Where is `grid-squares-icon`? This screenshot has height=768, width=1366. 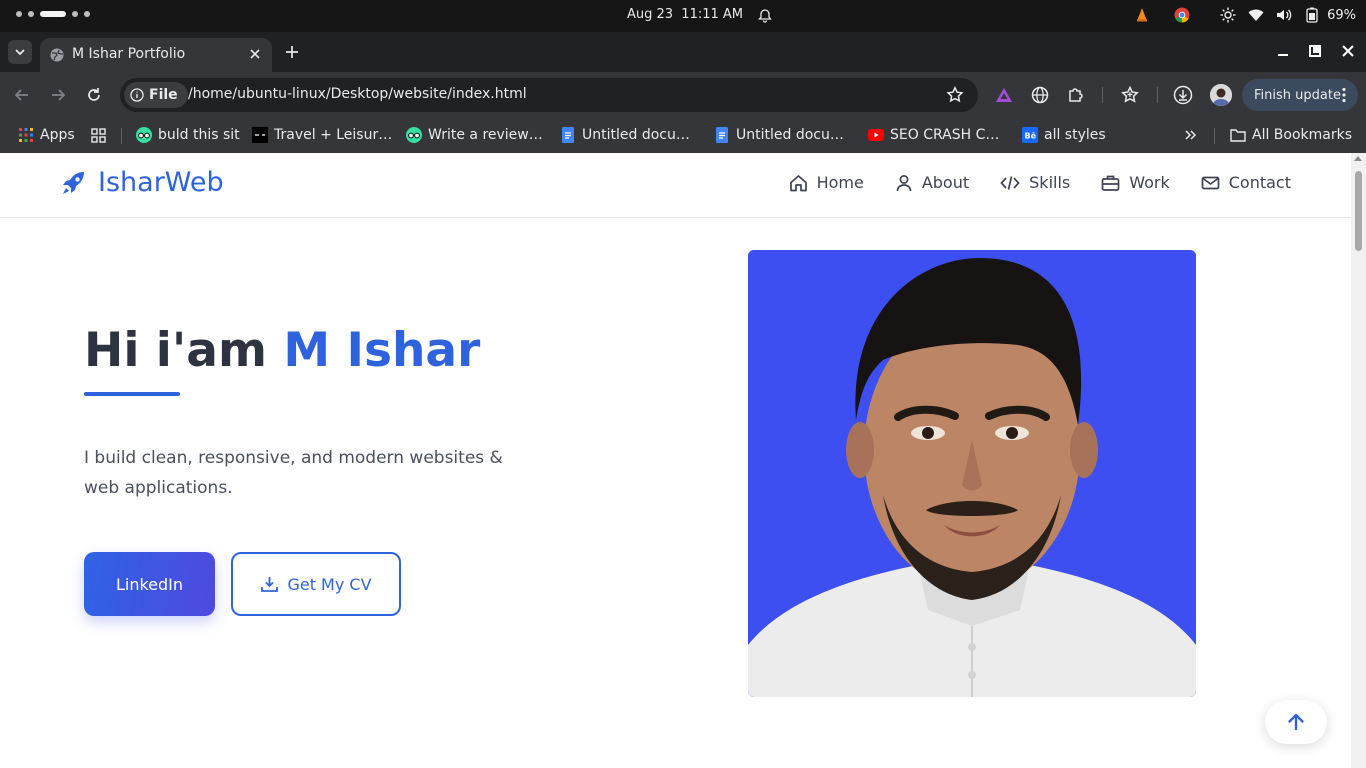
grid-squares-icon is located at coordinates (98, 135).